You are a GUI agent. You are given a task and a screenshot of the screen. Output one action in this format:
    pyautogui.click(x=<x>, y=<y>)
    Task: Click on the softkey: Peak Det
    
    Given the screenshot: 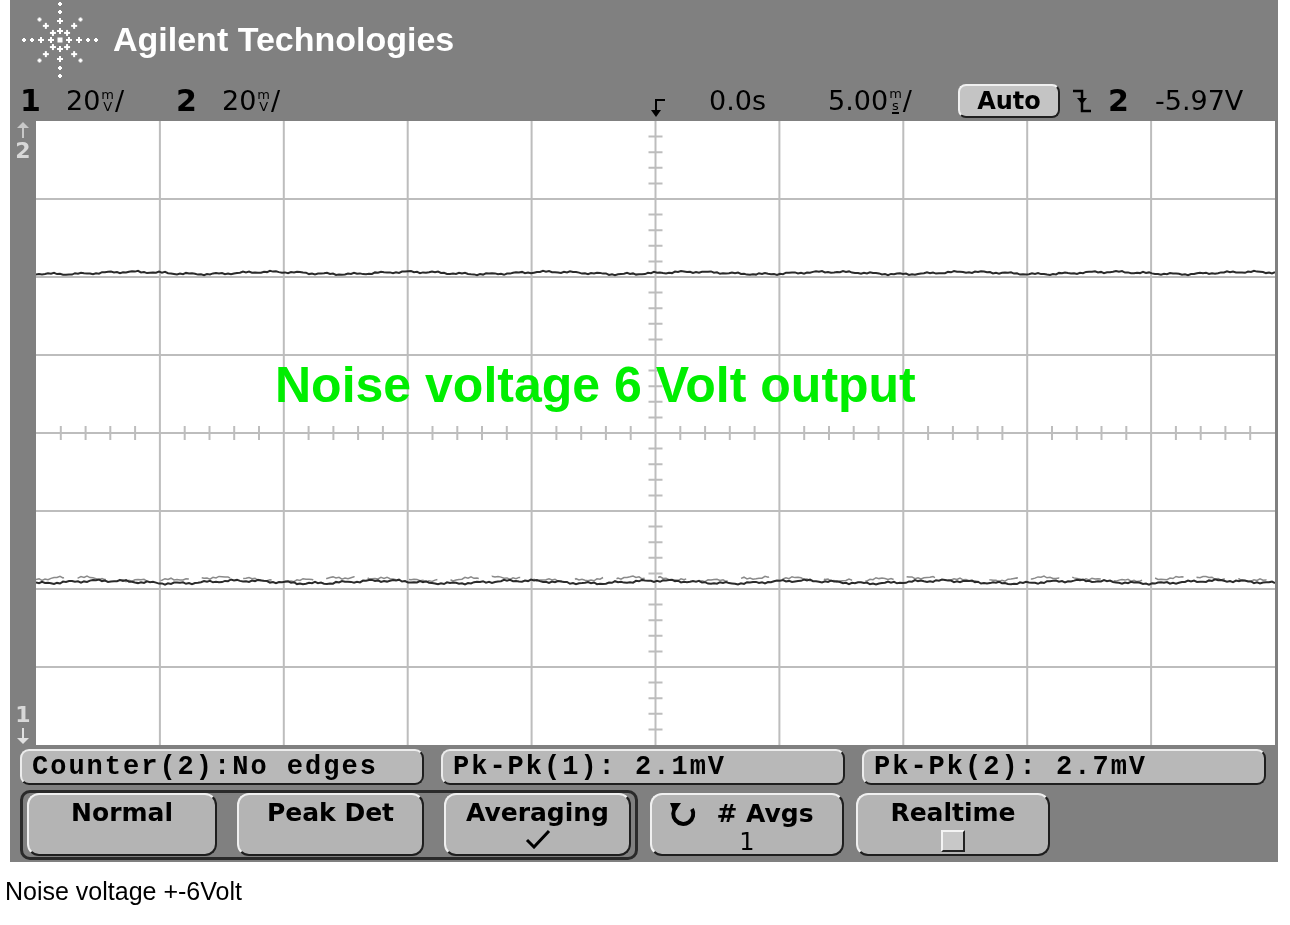 What is the action you would take?
    pyautogui.click(x=330, y=824)
    